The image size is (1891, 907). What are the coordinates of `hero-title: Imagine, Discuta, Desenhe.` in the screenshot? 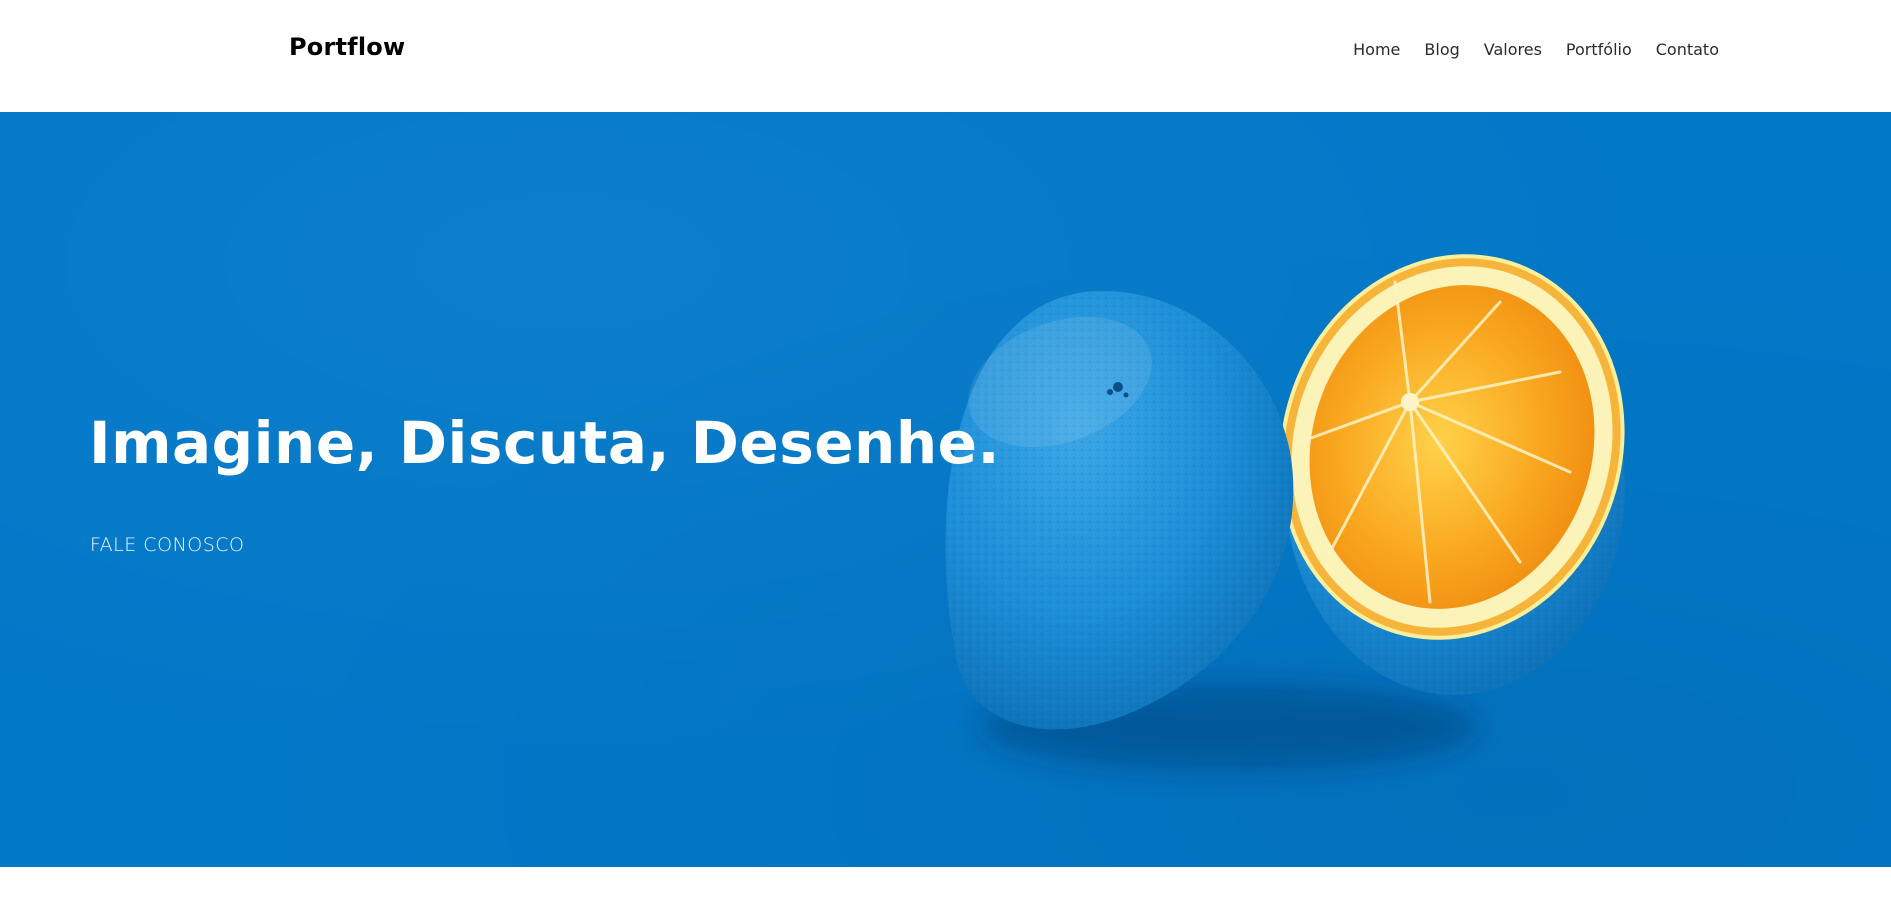 It's located at (545, 443).